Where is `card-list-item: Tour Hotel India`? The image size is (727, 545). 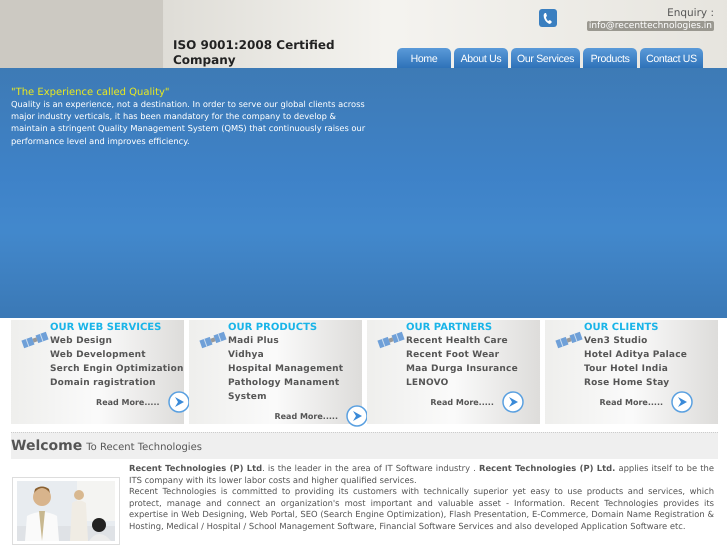 card-list-item: Tour Hotel India is located at coordinates (636, 369).